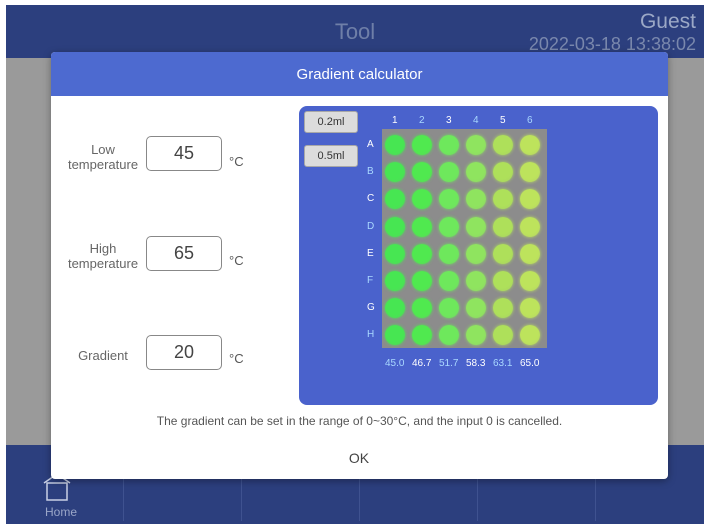 This screenshot has height=529, width=709. I want to click on gradient-unit: °C, so click(236, 358).